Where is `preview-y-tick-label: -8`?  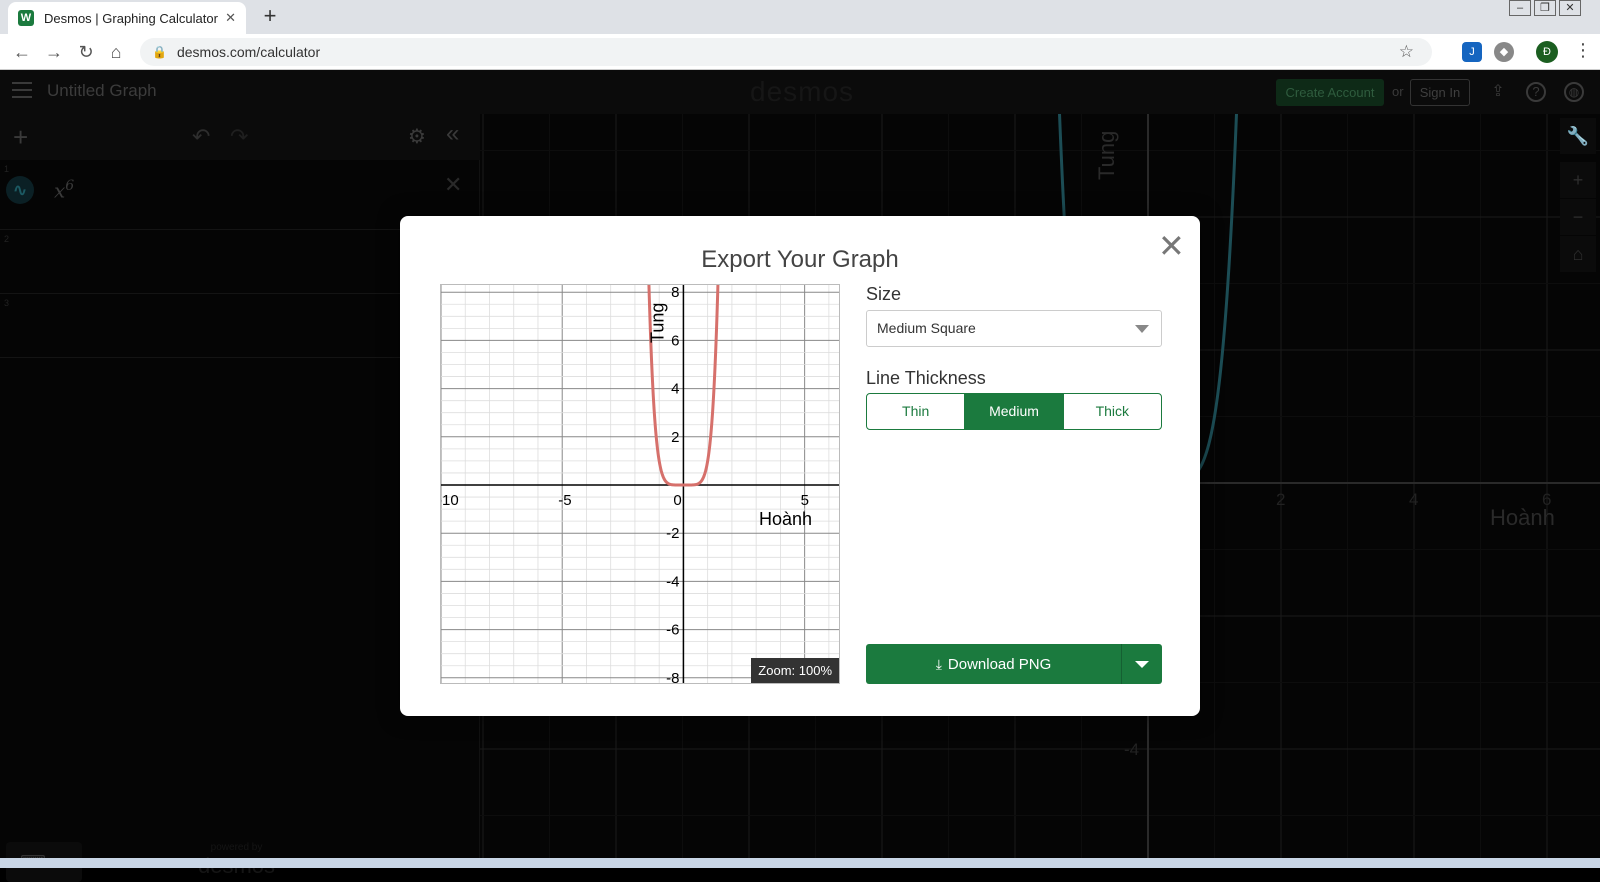
preview-y-tick-label: -8 is located at coordinates (672, 677).